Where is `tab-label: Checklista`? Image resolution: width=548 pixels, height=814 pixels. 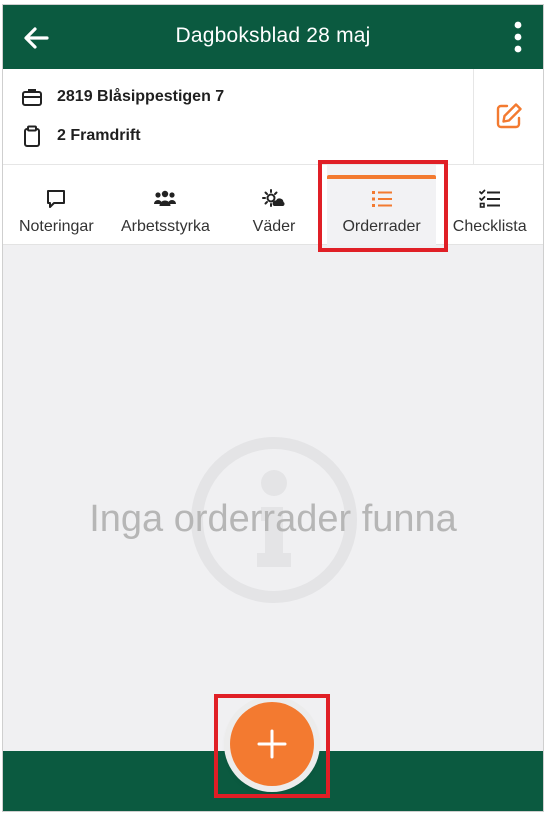
tab-label: Checklista is located at coordinates (489, 226).